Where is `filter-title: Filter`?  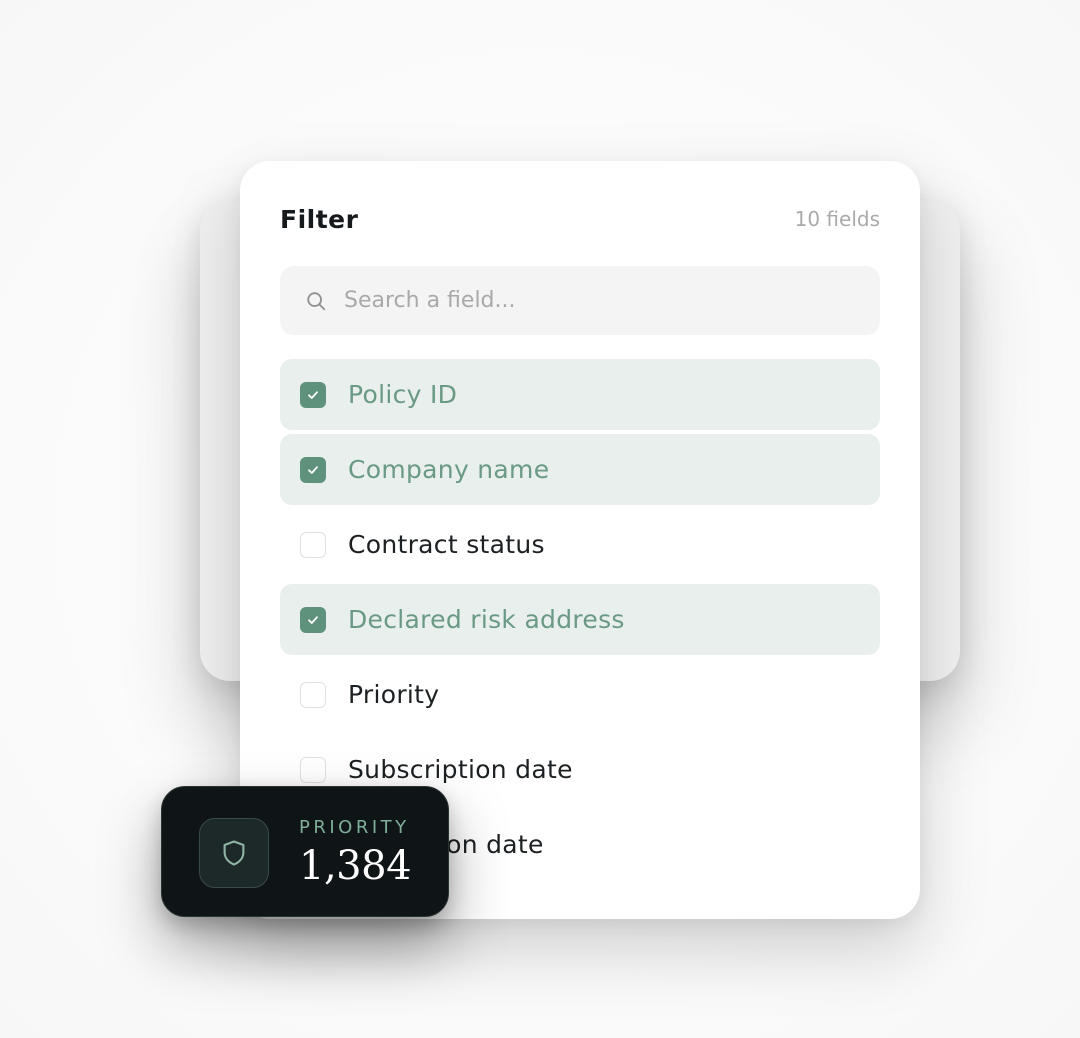 filter-title: Filter is located at coordinates (319, 219).